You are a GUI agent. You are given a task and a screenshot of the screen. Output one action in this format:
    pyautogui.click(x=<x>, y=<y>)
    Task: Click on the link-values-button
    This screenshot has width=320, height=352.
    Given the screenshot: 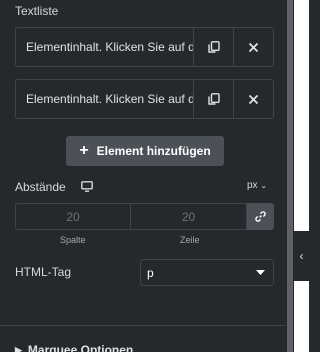 What is the action you would take?
    pyautogui.click(x=260, y=216)
    